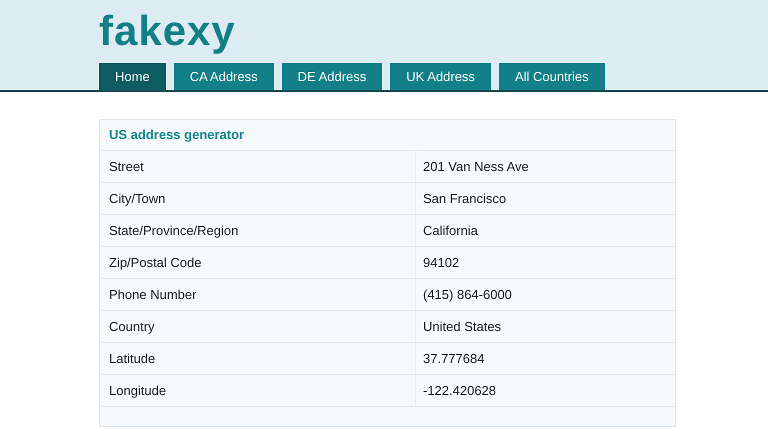 Image resolution: width=768 pixels, height=445 pixels. I want to click on field-value: (415) 864-6000, so click(467, 295).